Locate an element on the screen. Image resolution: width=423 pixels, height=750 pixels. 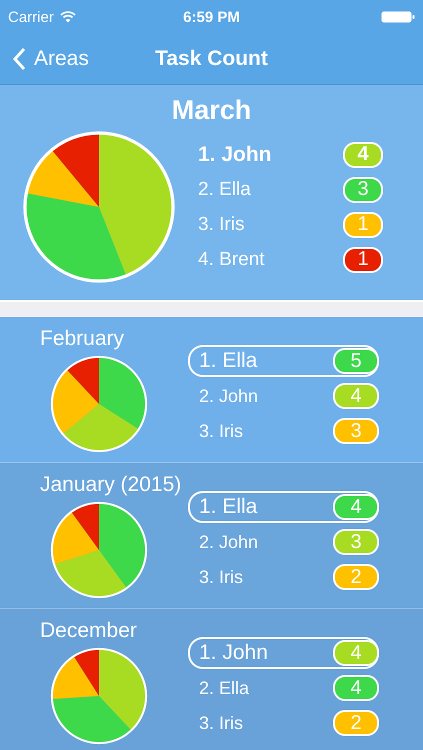
count-badge: 5 is located at coordinates (356, 361).